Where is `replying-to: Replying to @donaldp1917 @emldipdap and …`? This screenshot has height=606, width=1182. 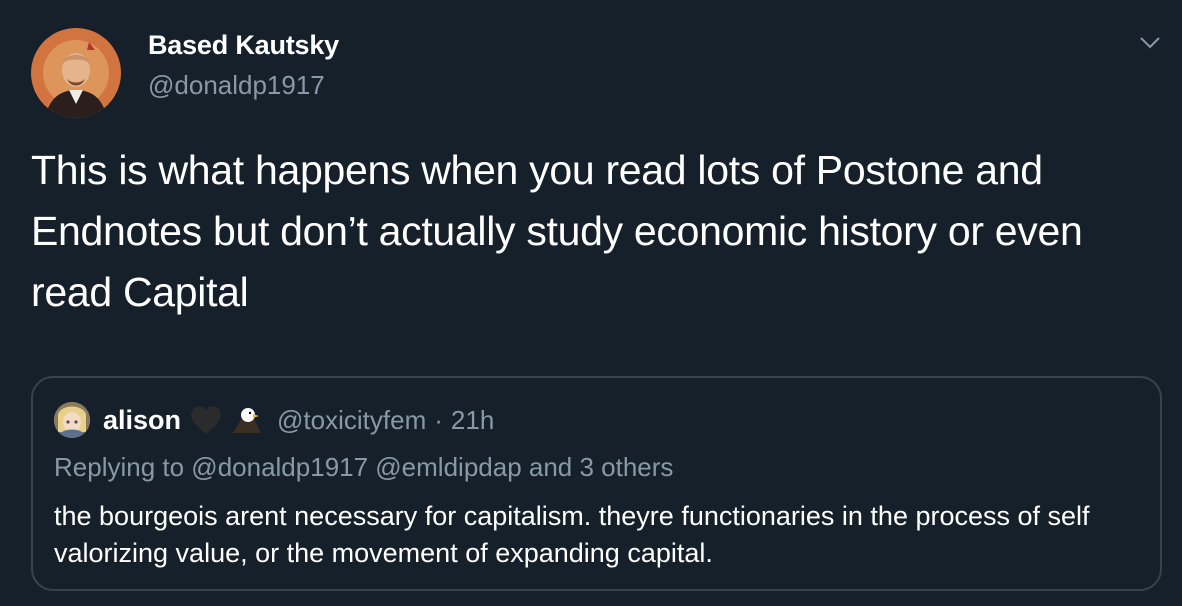
replying-to: Replying to @donaldp1917 @emldipdap and … is located at coordinates (363, 467).